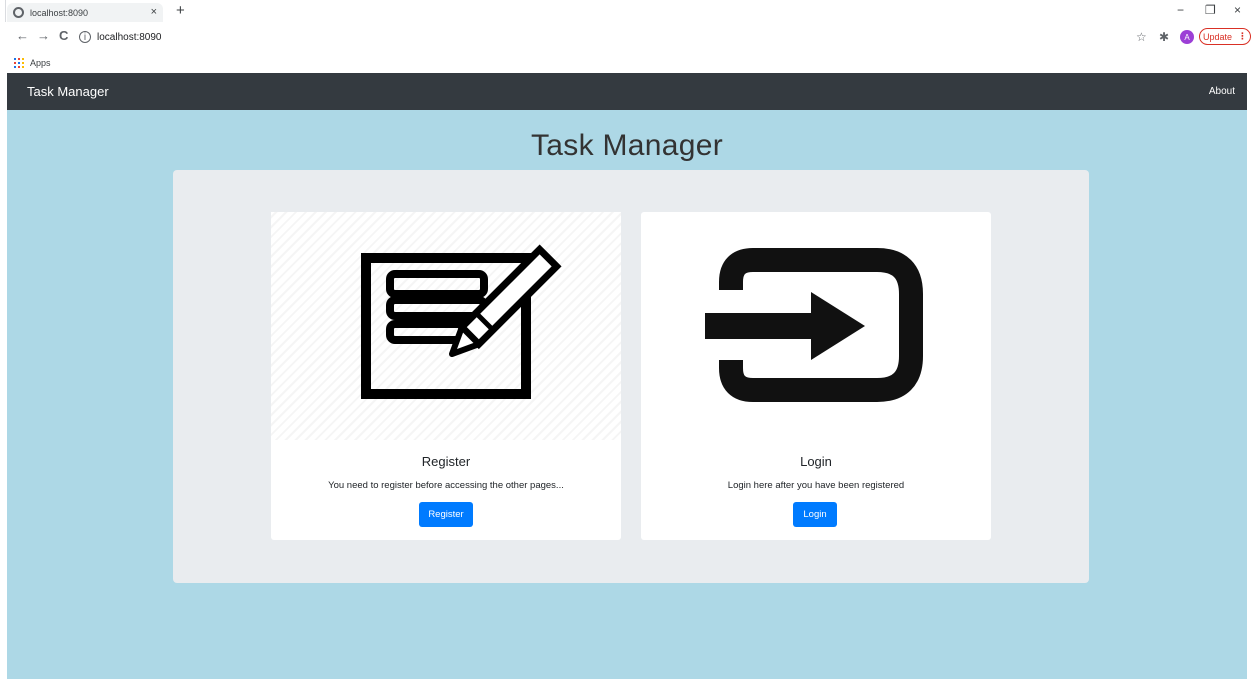 The image size is (1253, 679). I want to click on extensions-icon: ✱, so click(1164, 37).